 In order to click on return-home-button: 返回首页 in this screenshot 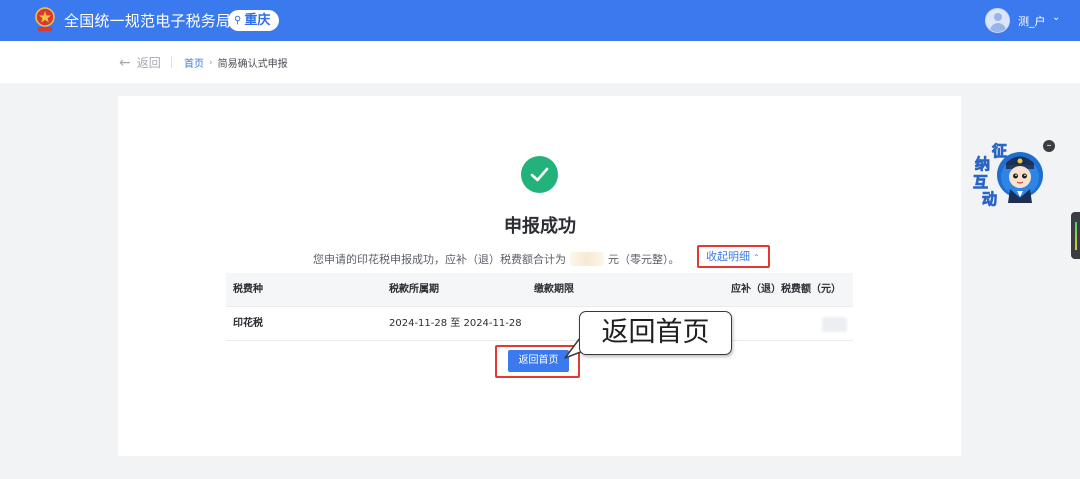, I will do `click(538, 361)`.